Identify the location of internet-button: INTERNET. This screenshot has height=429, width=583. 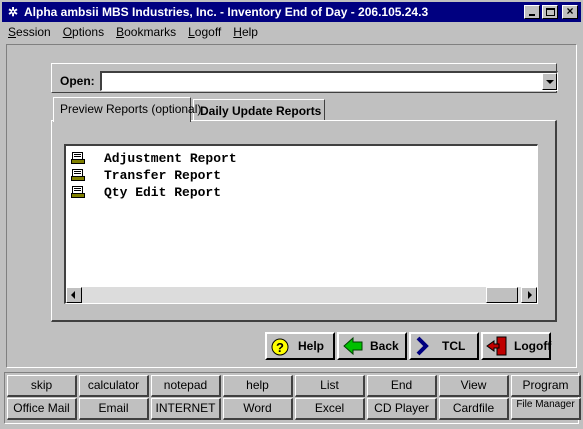
(186, 409).